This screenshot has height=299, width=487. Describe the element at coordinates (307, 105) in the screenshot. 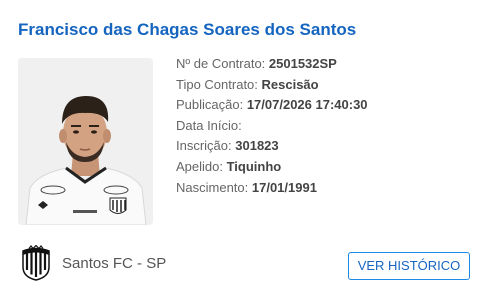

I see `detail-value: 17/07/2026 17:40:30` at that location.